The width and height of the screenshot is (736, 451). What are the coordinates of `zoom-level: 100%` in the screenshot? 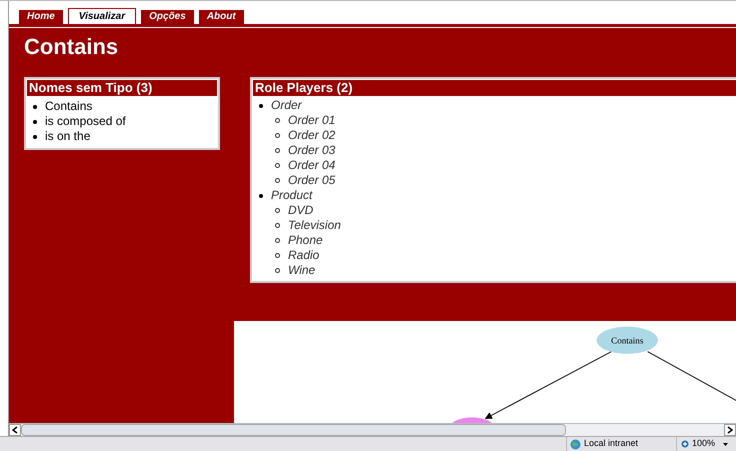 It's located at (704, 444).